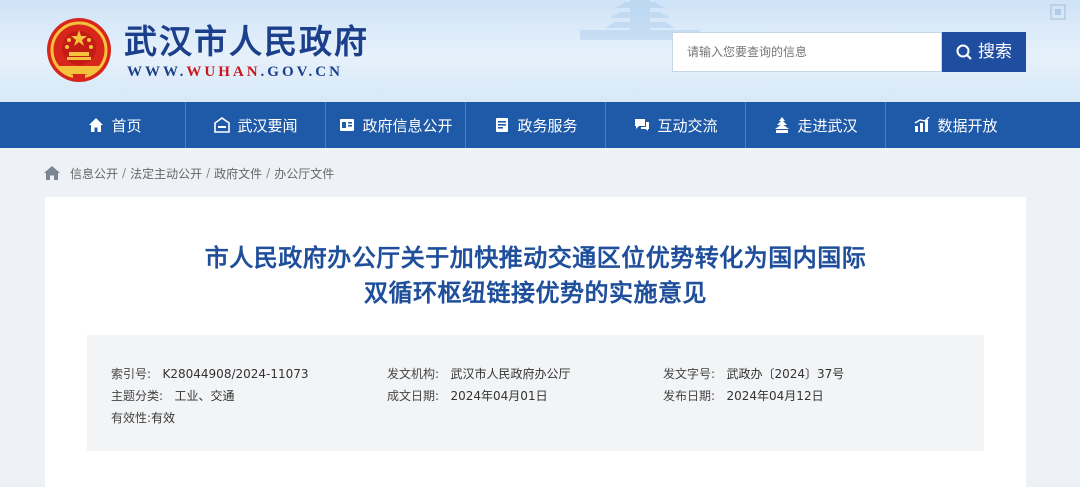 The image size is (1080, 487). I want to click on nav-item-label: 走进武汉, so click(827, 125).